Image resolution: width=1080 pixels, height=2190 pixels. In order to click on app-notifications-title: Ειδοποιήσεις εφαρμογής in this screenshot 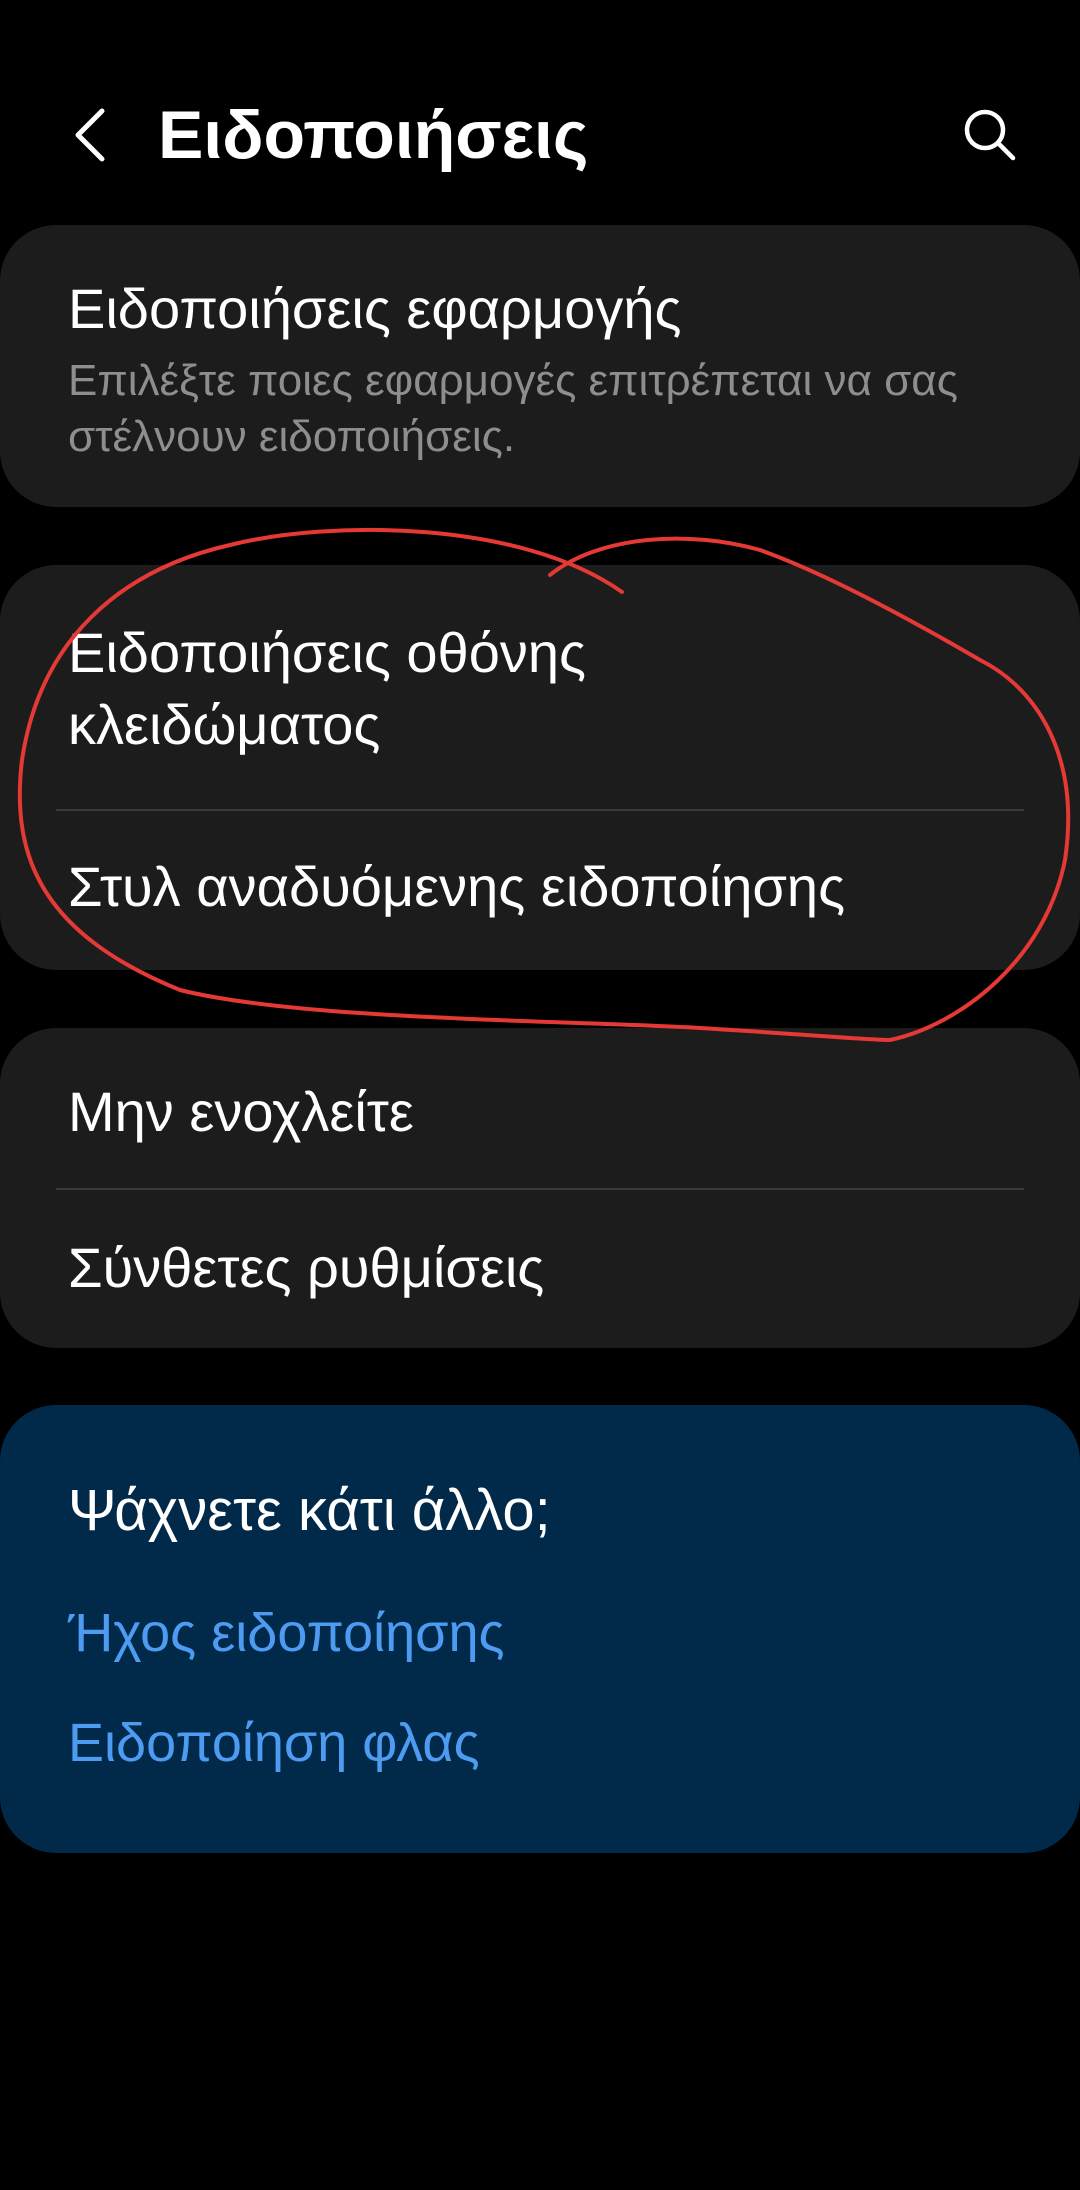, I will do `click(375, 308)`.